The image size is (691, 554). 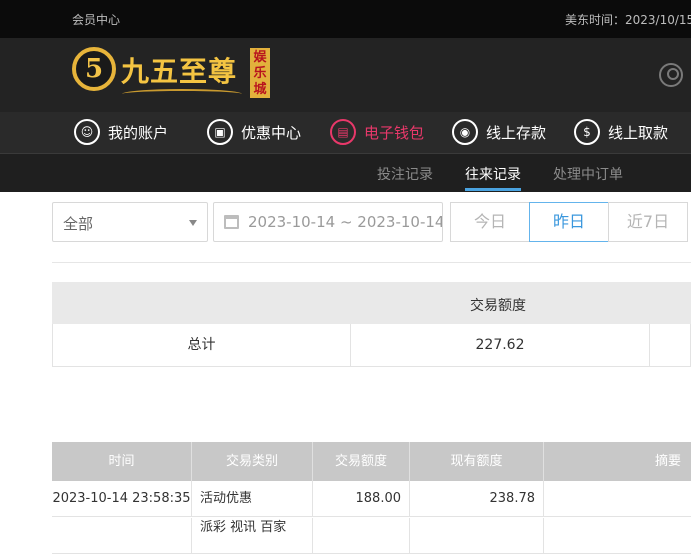 I want to click on nav-label: 电子钱包, so click(x=394, y=132).